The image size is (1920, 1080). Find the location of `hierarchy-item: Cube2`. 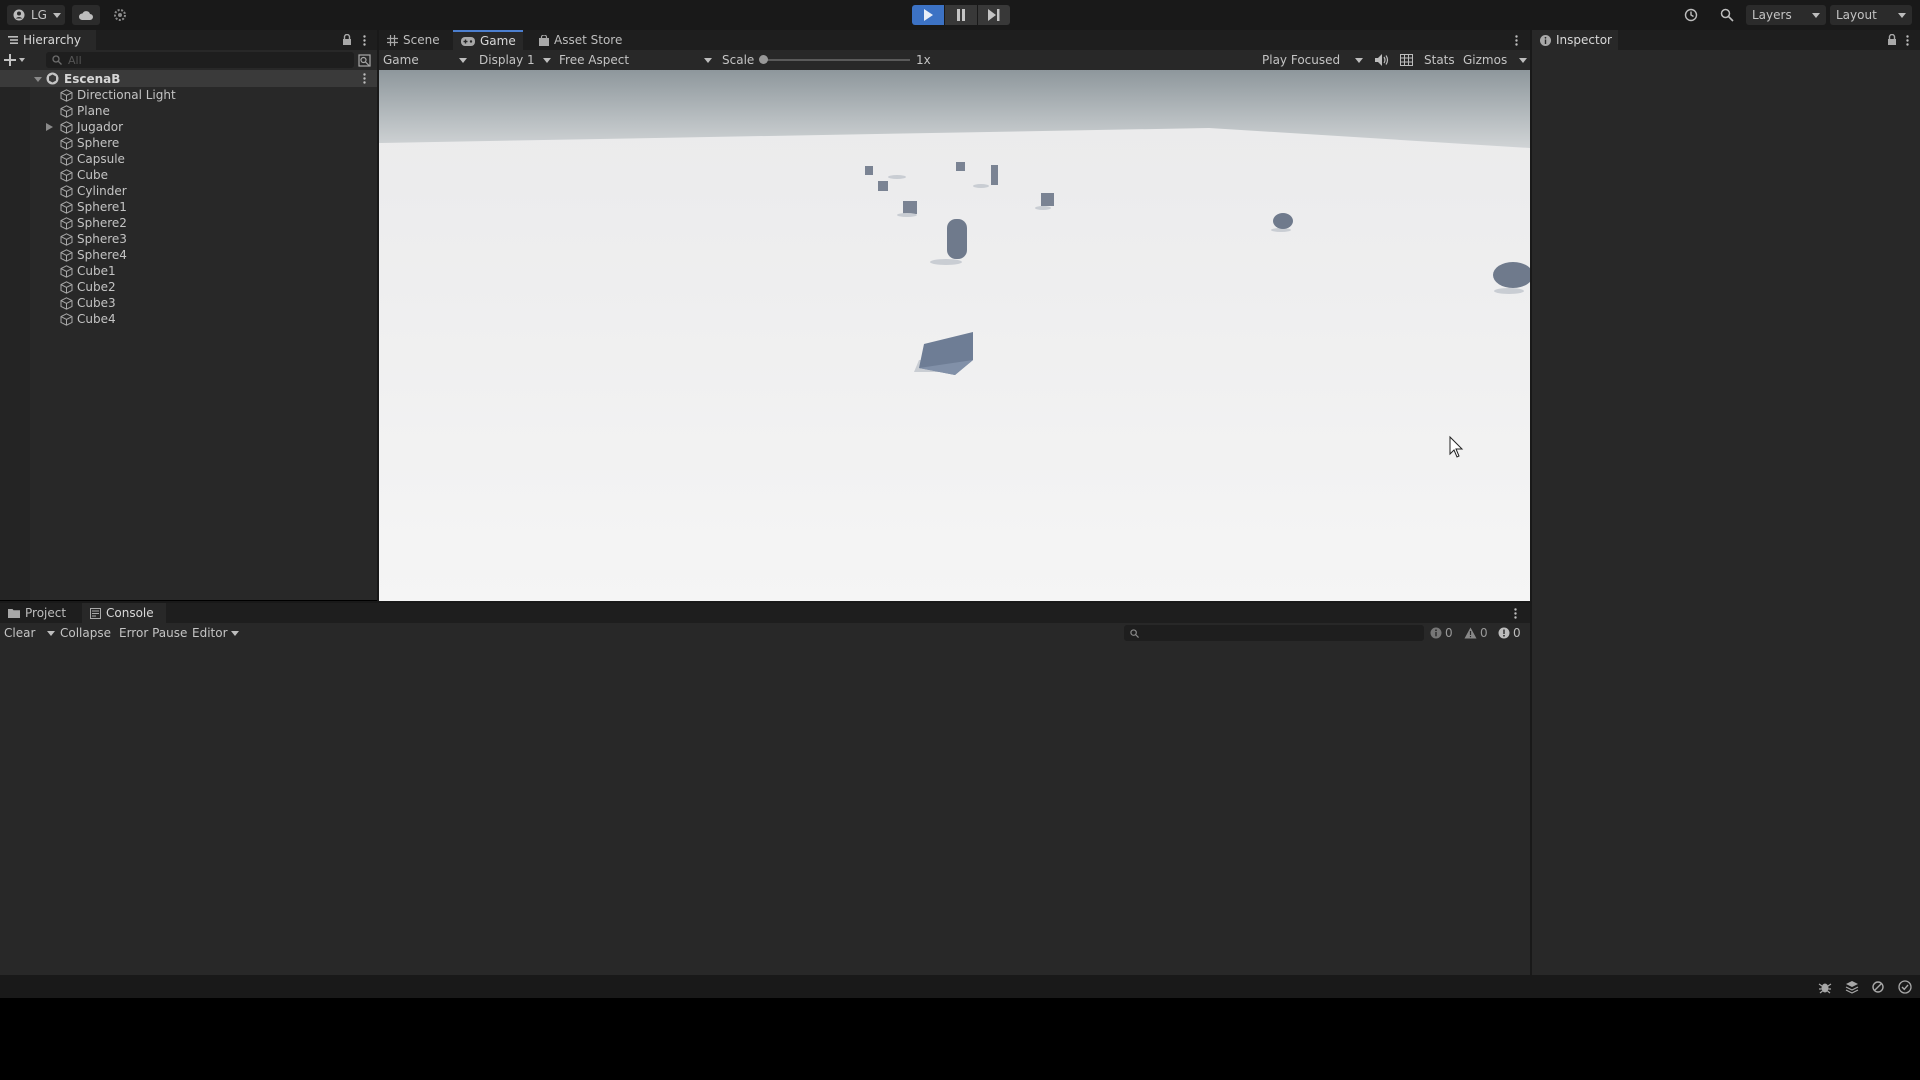

hierarchy-item: Cube2 is located at coordinates (215, 287).